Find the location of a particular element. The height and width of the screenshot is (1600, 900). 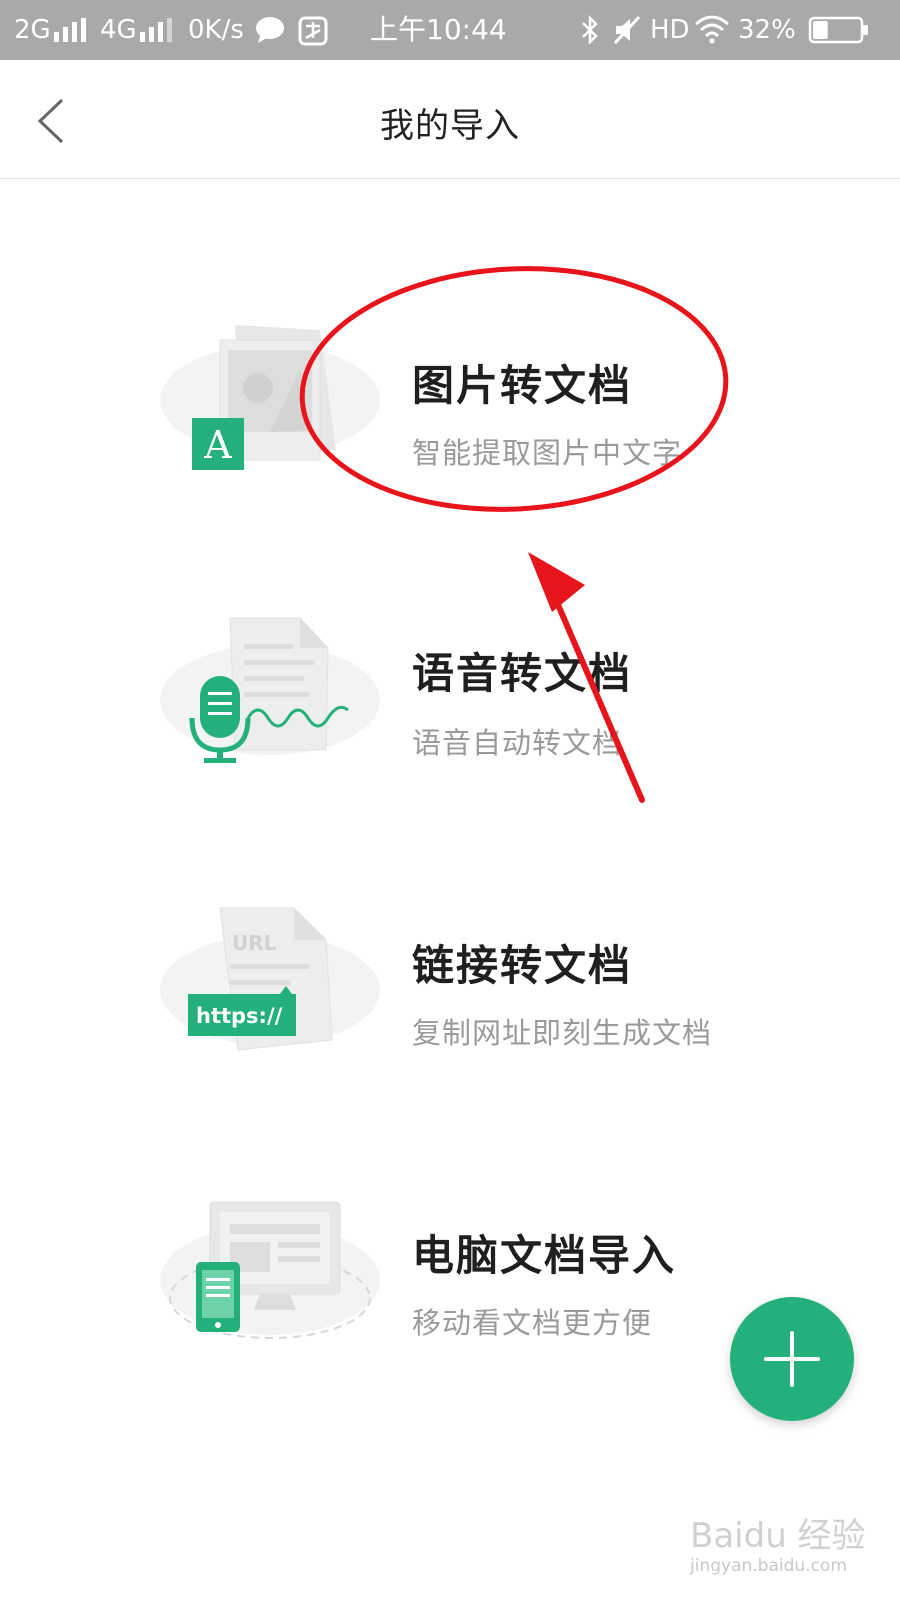

app-notification-icon is located at coordinates (313, 31).